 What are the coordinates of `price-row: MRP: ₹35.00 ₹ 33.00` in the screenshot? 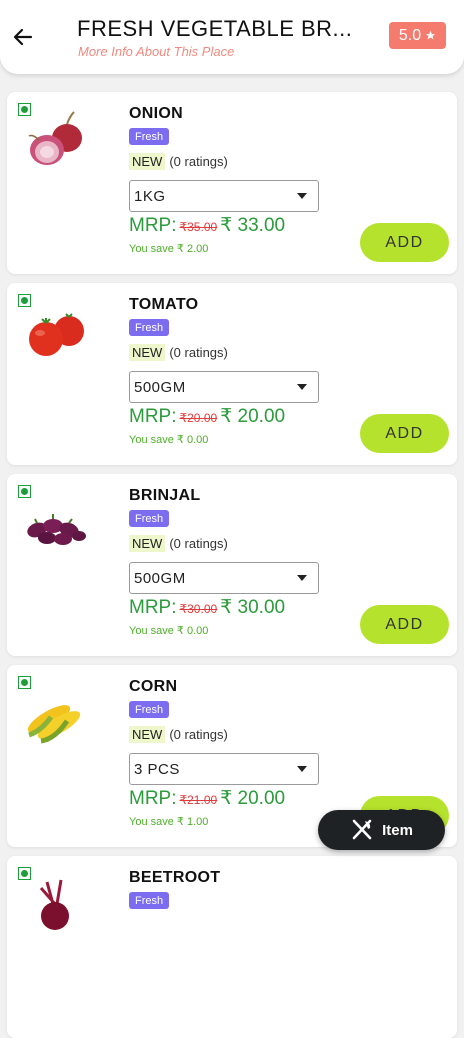 It's located at (207, 225).